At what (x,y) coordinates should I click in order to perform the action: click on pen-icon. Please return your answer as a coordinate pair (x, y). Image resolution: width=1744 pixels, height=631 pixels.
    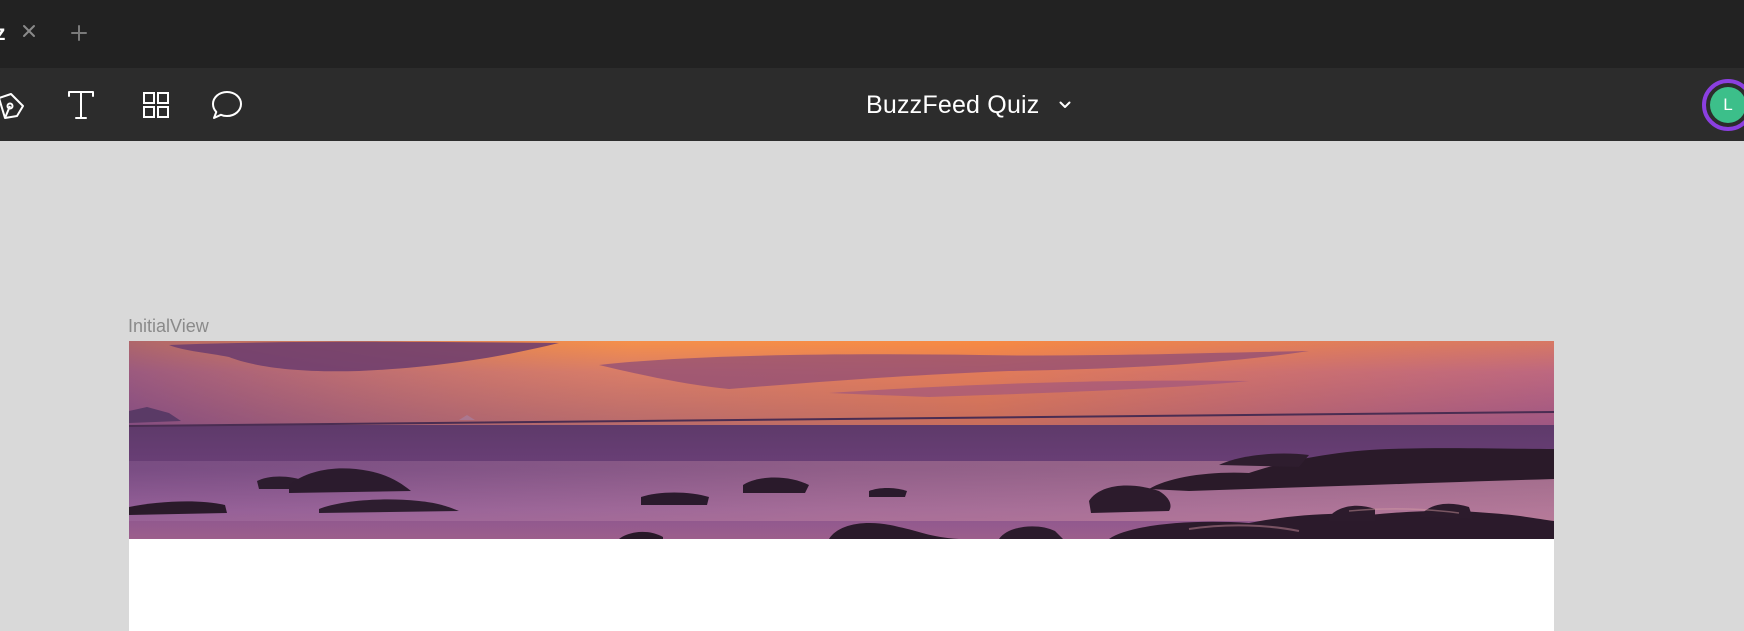
    Looking at the image, I should click on (17, 105).